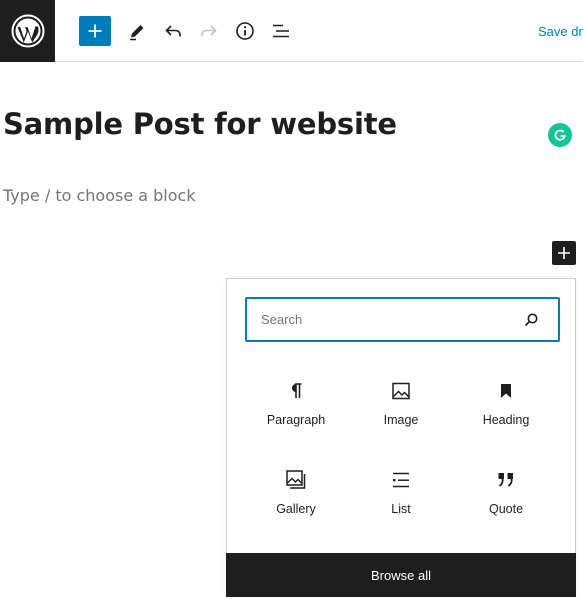  I want to click on list-view-button, so click(281, 31).